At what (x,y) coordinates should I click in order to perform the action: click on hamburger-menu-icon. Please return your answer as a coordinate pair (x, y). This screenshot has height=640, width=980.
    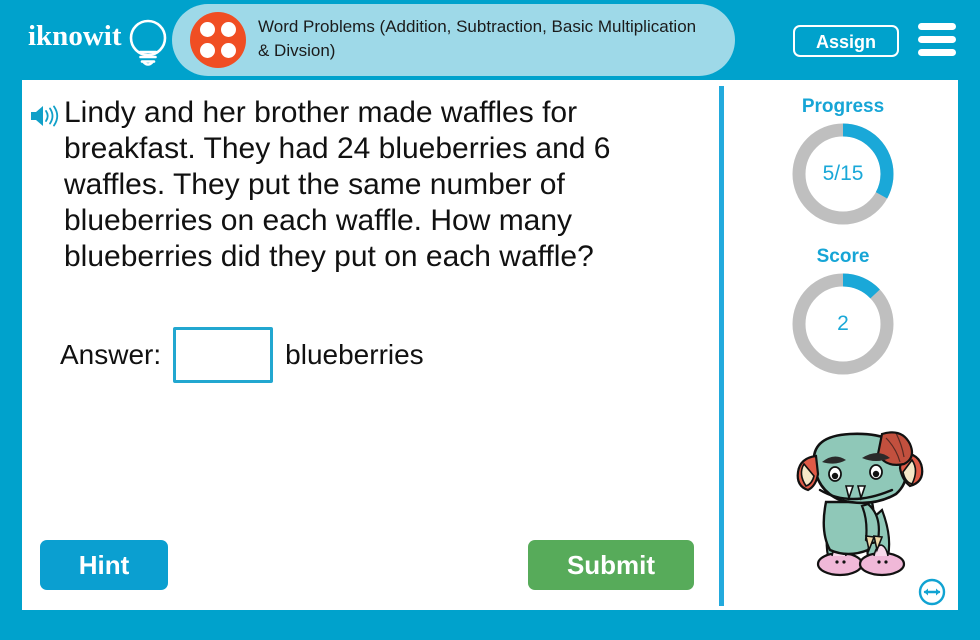
    Looking at the image, I should click on (937, 40).